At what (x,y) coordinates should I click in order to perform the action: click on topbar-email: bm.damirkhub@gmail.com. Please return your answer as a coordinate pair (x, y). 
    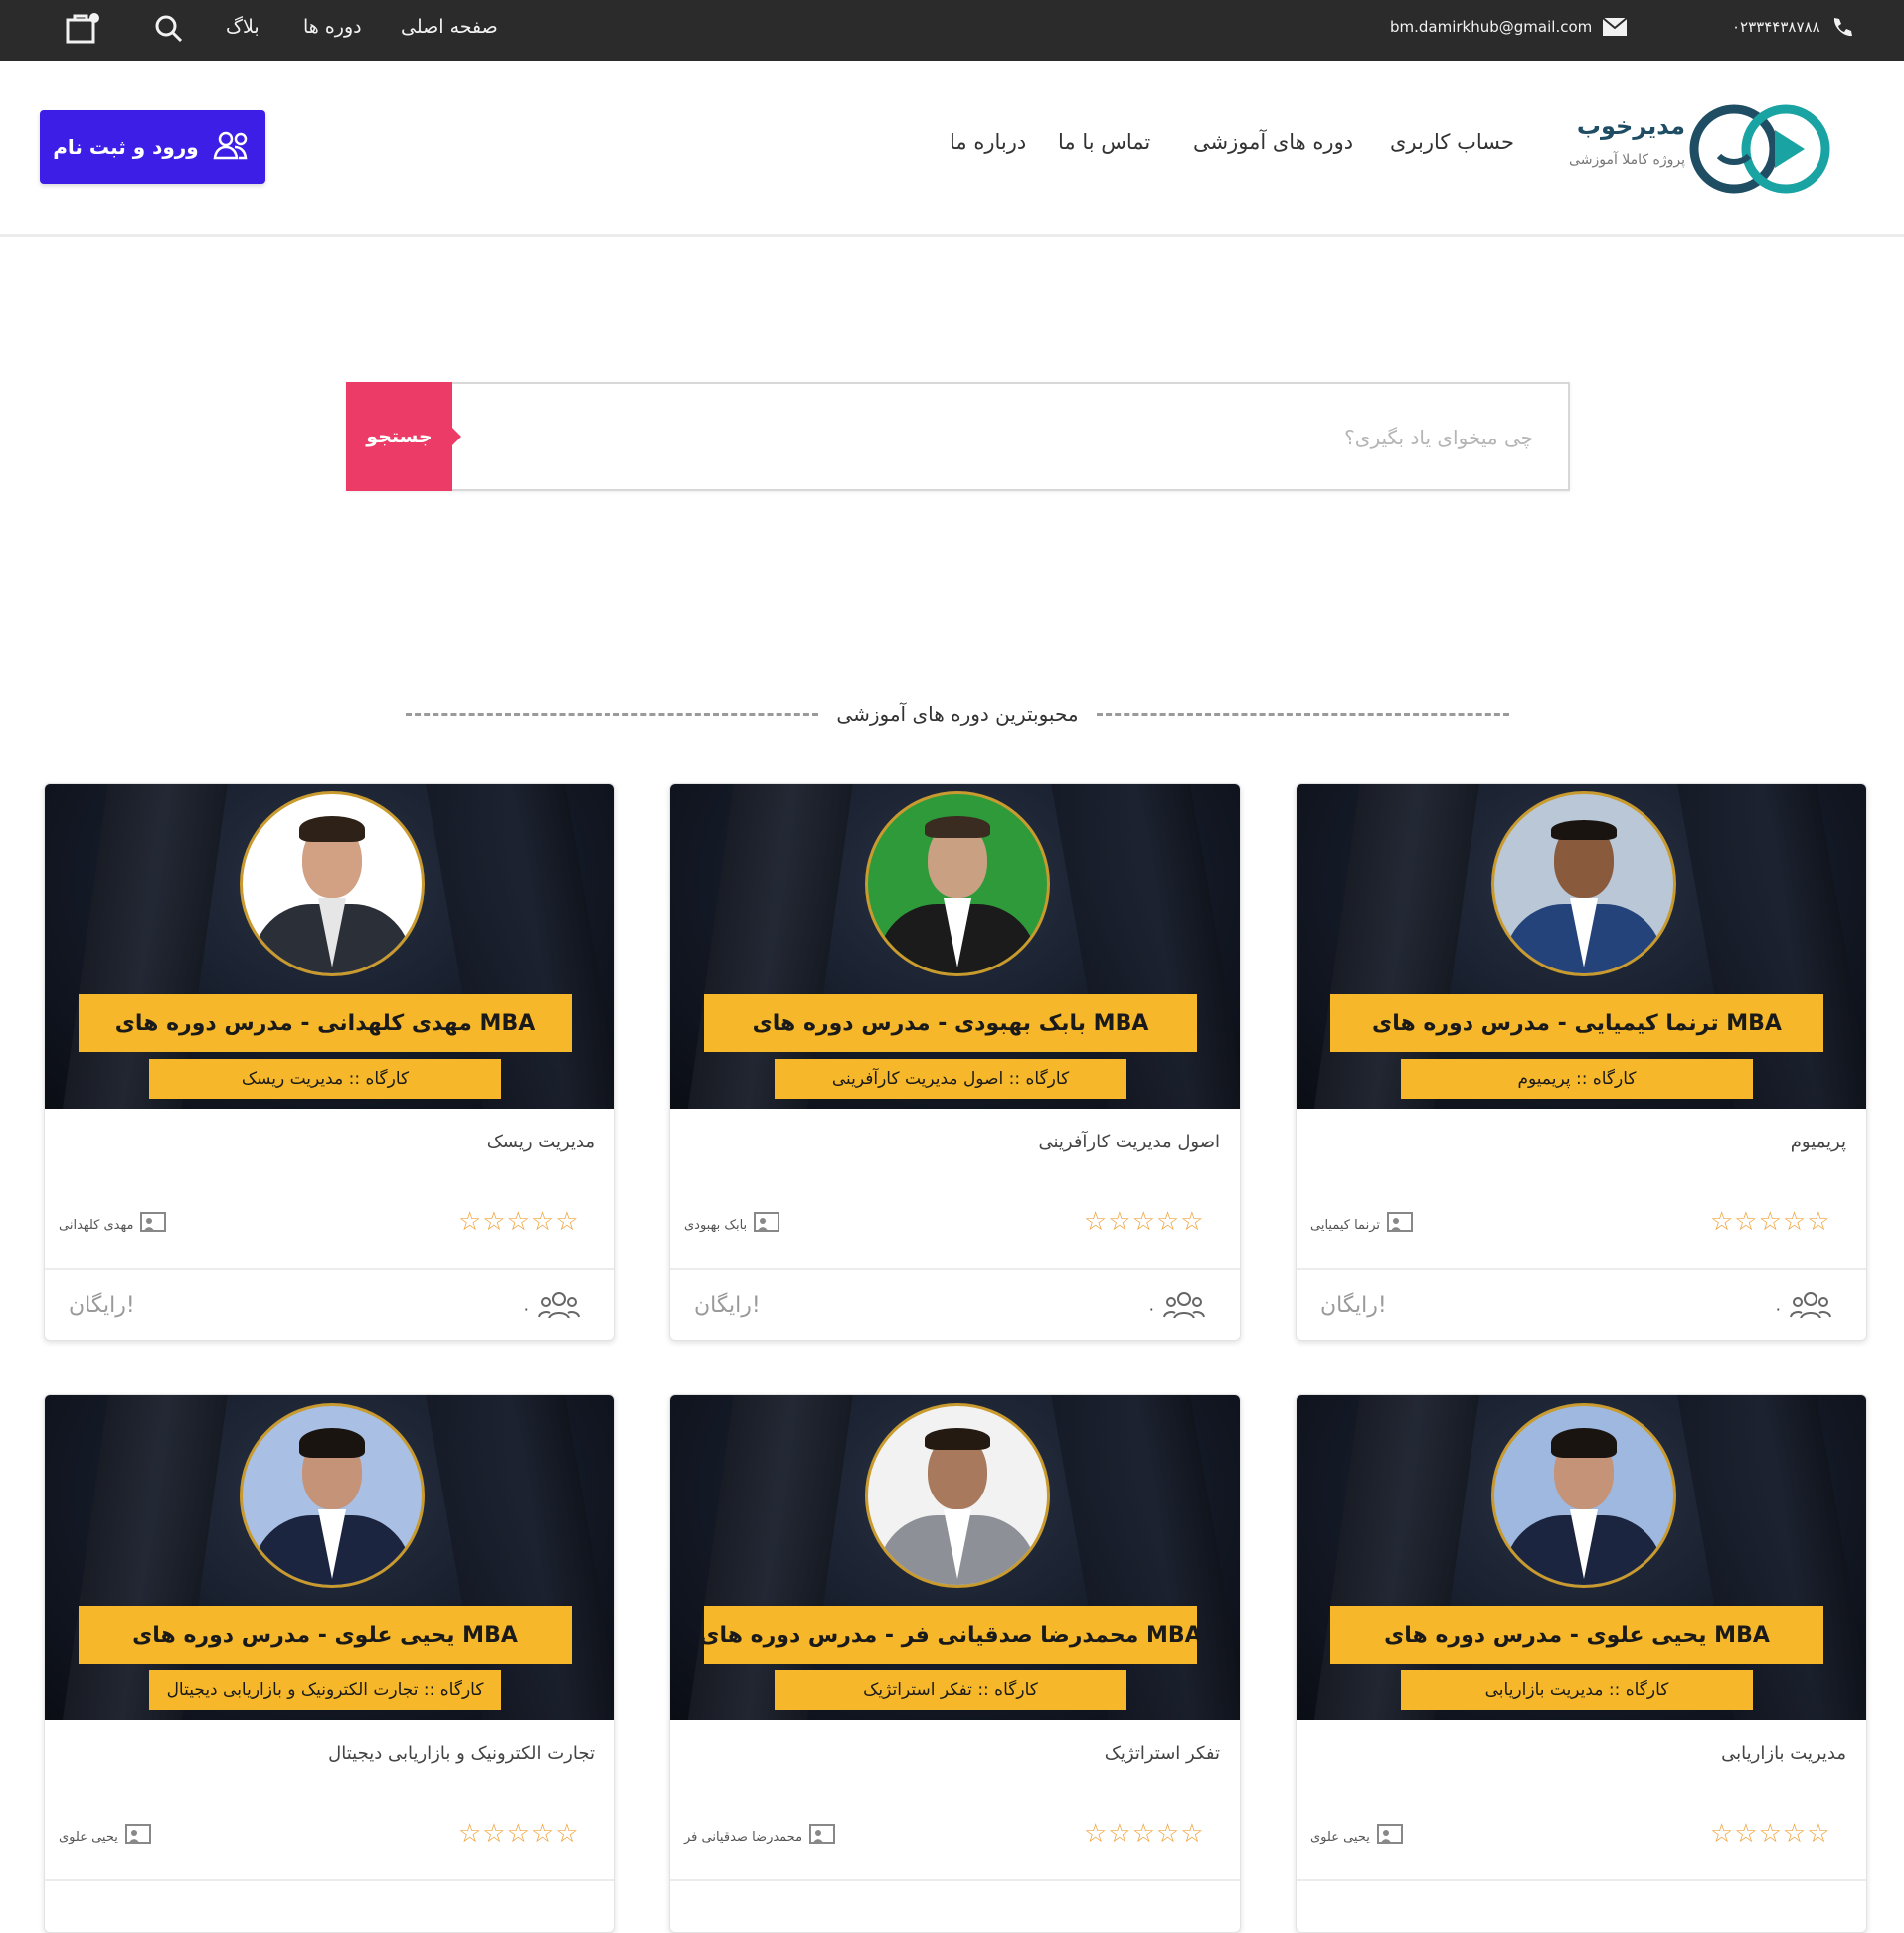
    Looking at the image, I should click on (1509, 27).